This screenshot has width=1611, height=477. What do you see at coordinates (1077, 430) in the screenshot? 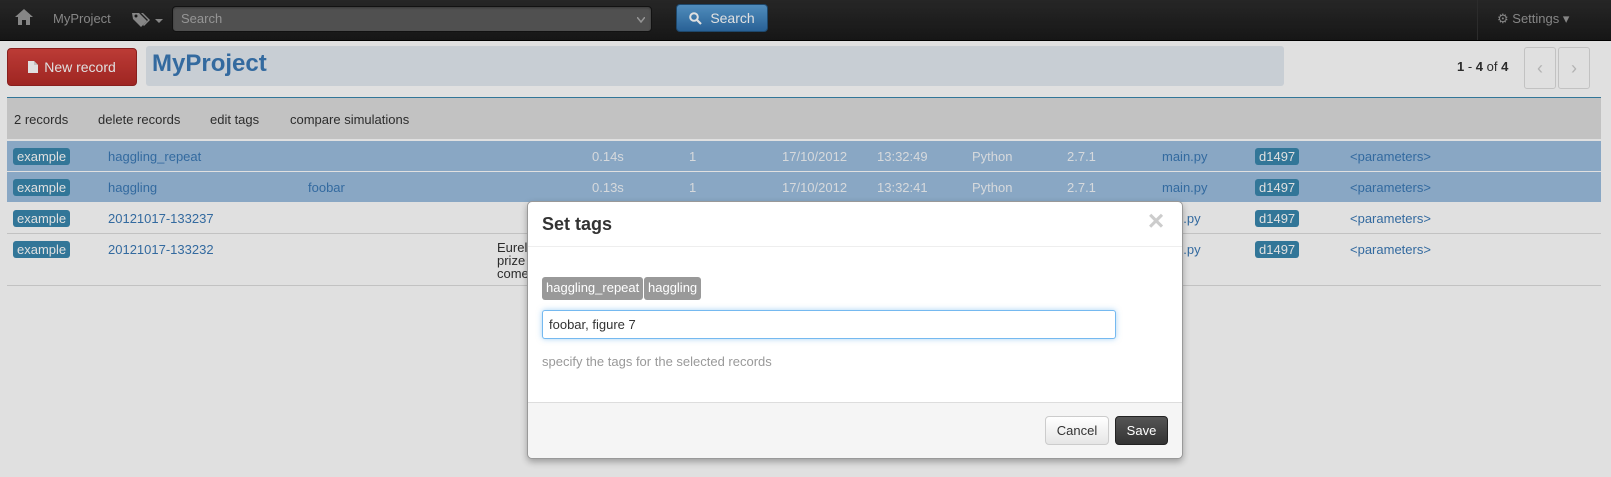
I see `cancel-button: Cancel` at bounding box center [1077, 430].